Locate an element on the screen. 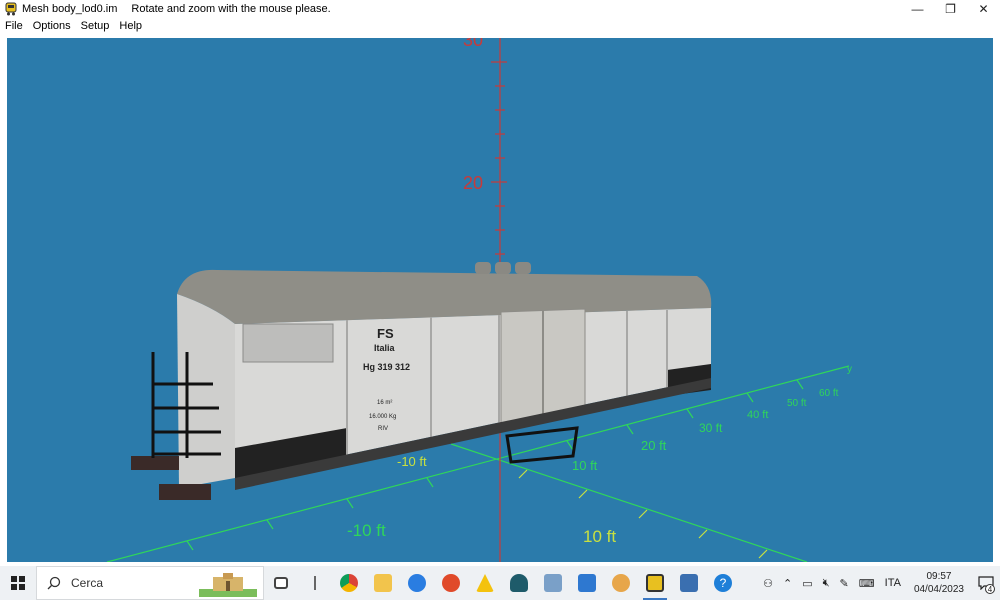  ccleaner-icon is located at coordinates (451, 583).